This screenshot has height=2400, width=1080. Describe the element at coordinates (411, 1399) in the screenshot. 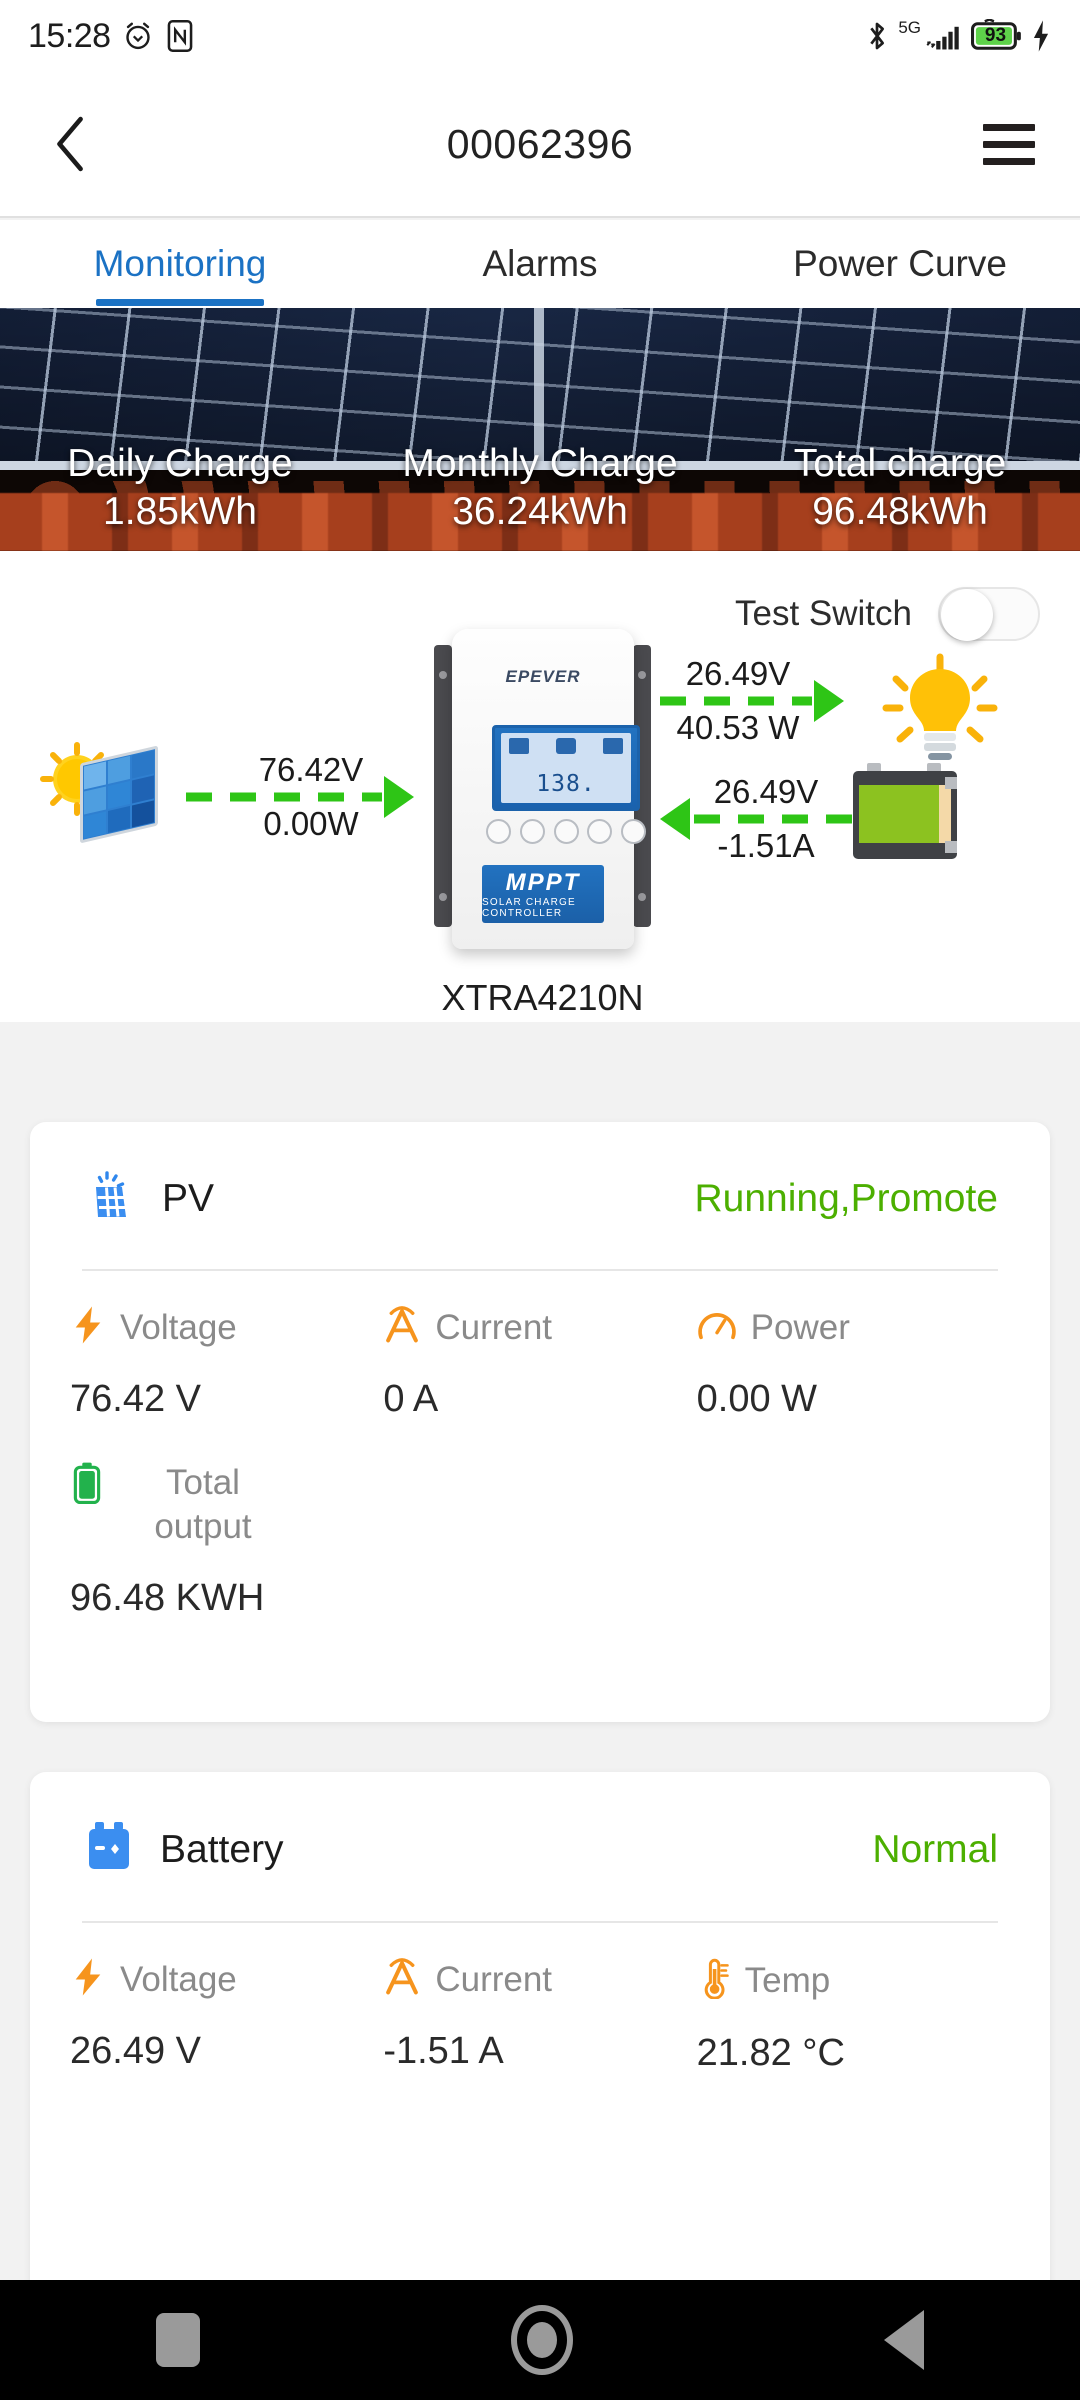

I see `pv-current-value: 0 A` at that location.